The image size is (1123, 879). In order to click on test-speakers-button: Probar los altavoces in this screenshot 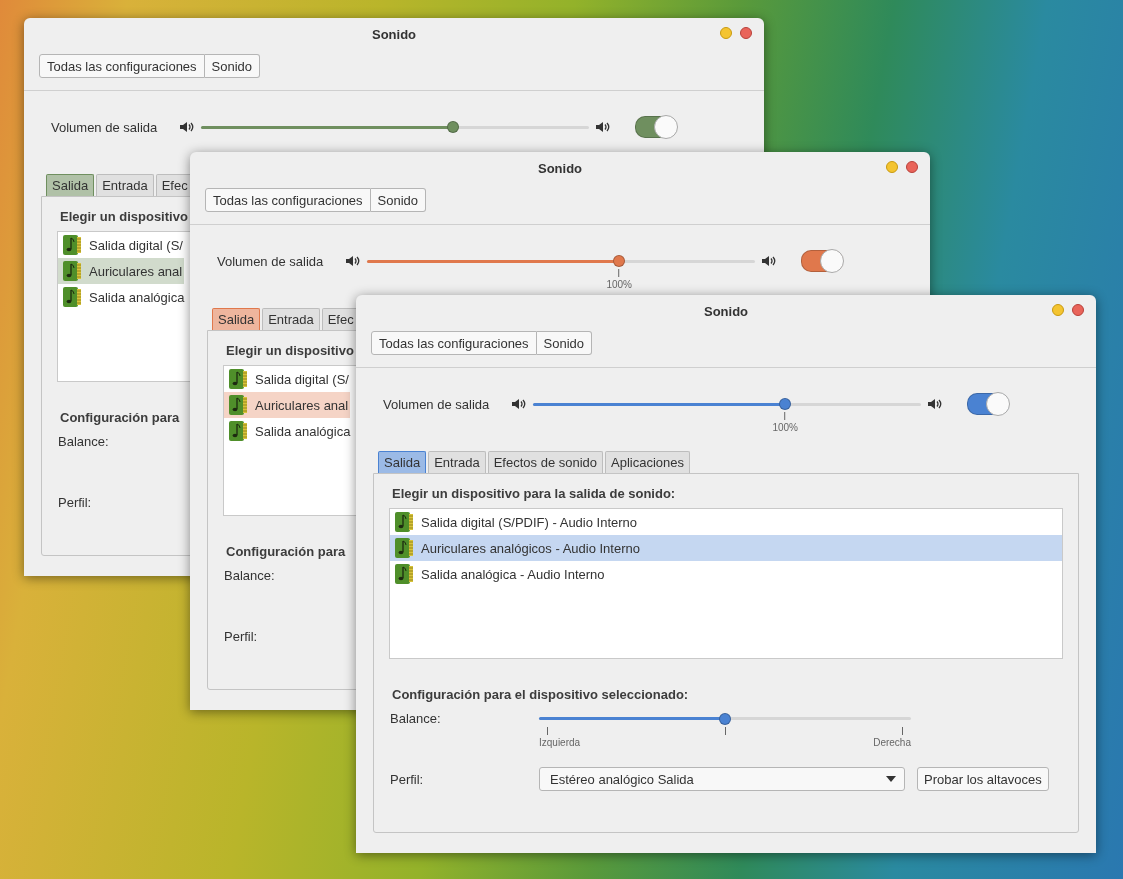, I will do `click(983, 779)`.